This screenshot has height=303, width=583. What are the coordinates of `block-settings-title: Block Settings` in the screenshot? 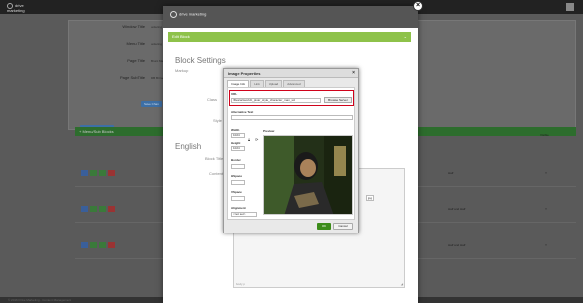 It's located at (200, 60).